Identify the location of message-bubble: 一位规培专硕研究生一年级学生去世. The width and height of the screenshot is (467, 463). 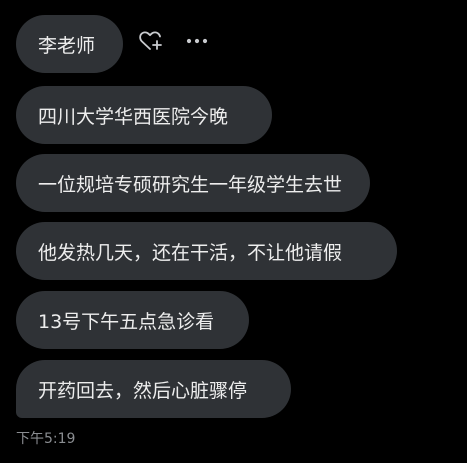
(193, 183).